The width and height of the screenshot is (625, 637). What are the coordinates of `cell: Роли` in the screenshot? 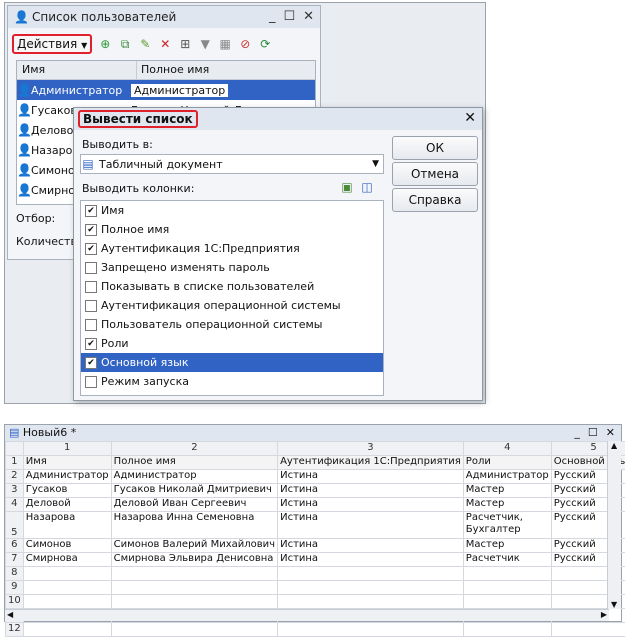 It's located at (507, 463).